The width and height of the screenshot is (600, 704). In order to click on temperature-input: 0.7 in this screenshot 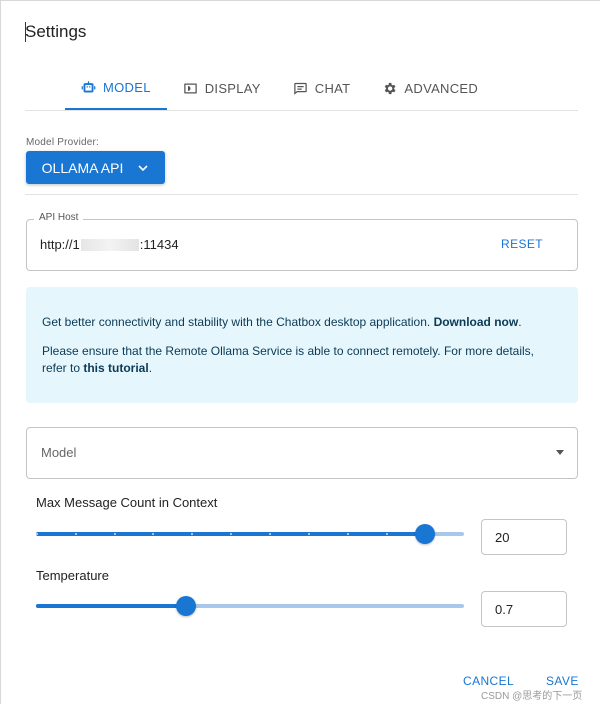, I will do `click(524, 609)`.